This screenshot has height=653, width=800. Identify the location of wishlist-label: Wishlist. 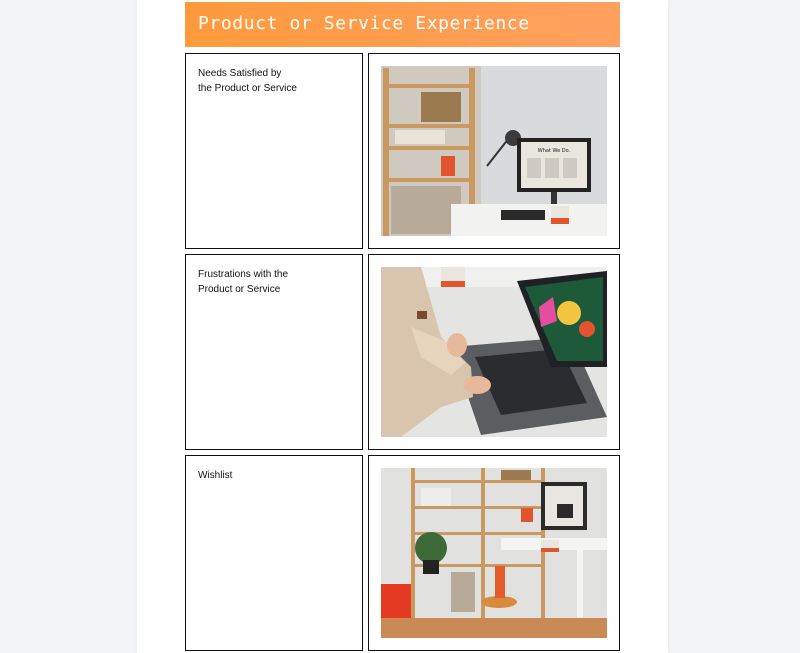
(215, 475).